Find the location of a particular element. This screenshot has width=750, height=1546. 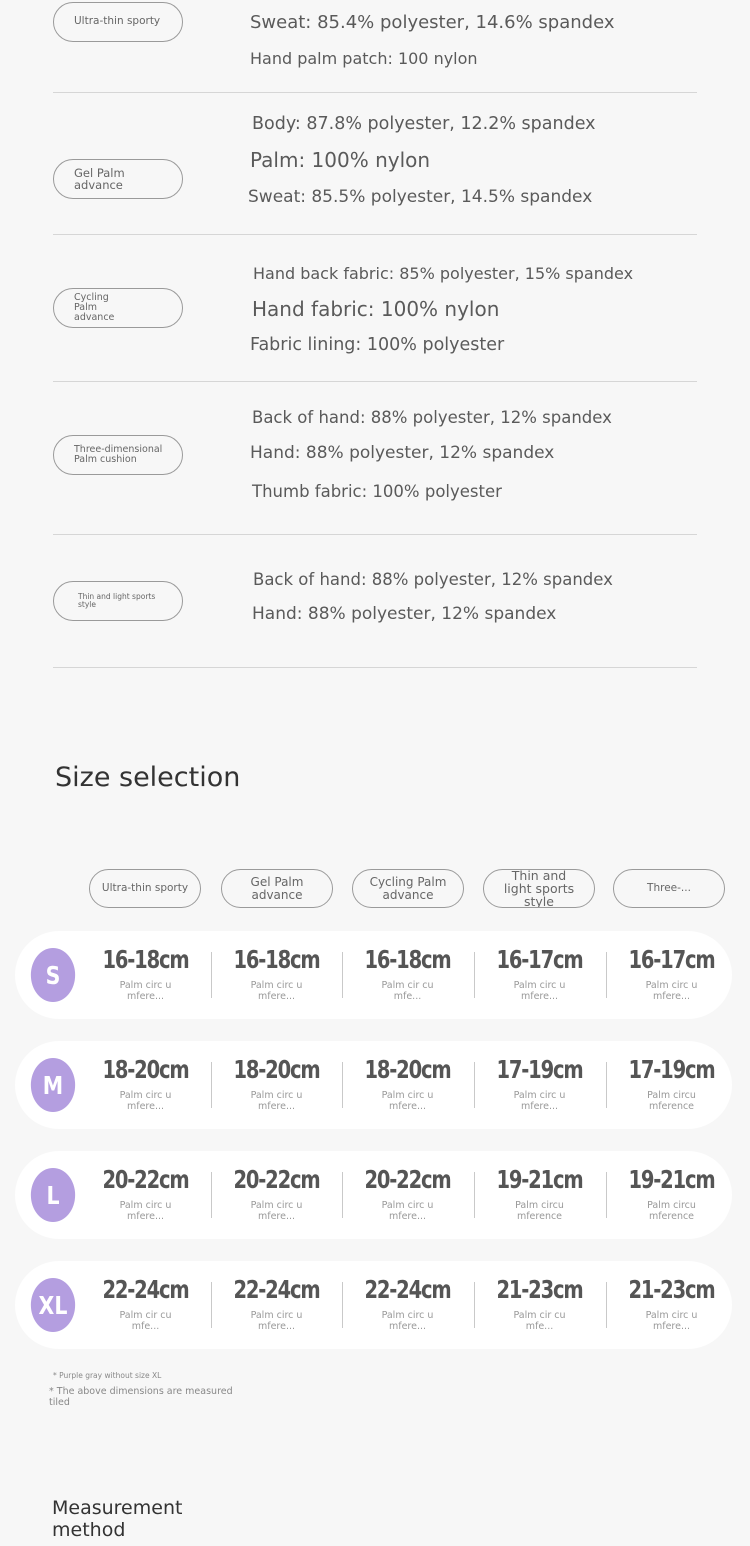

size-column-thin-light: Thin and light sports style is located at coordinates (539, 888).